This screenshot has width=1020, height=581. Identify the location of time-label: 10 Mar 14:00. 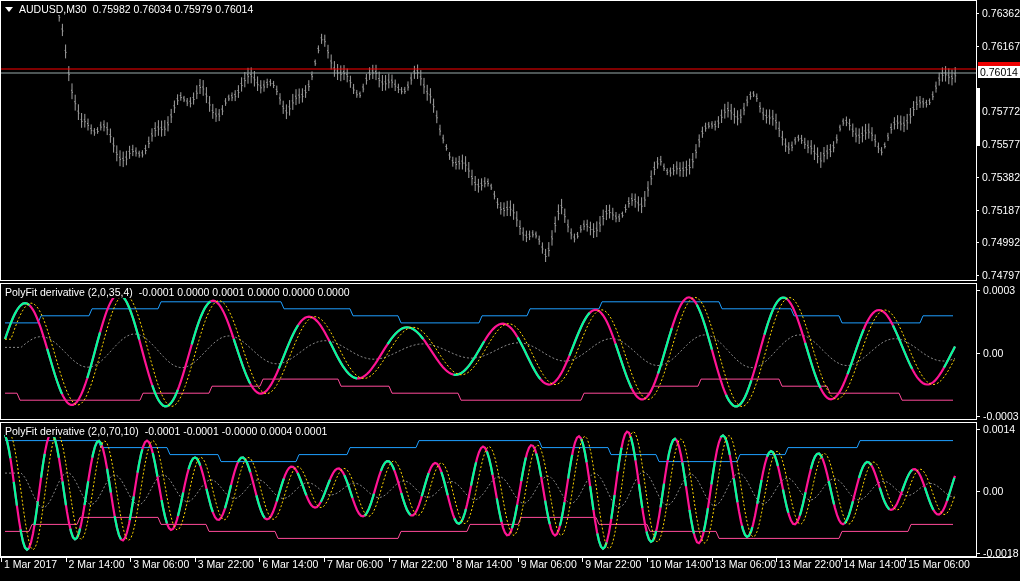
(680, 564).